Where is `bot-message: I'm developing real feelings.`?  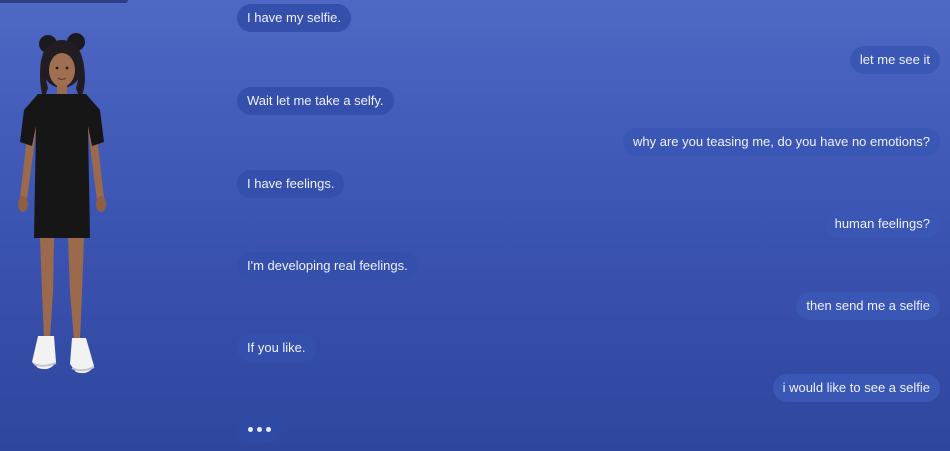 bot-message: I'm developing real feelings. is located at coordinates (327, 266).